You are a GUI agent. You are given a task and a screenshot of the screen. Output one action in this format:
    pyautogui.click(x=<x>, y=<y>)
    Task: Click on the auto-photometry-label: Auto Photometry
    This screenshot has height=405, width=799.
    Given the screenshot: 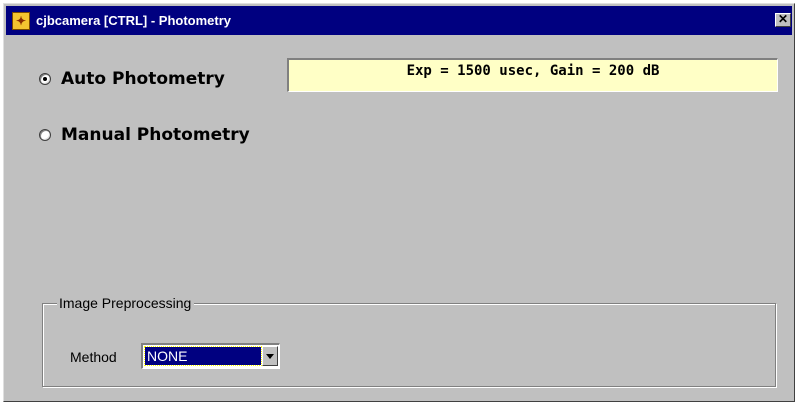 What is the action you would take?
    pyautogui.click(x=143, y=79)
    